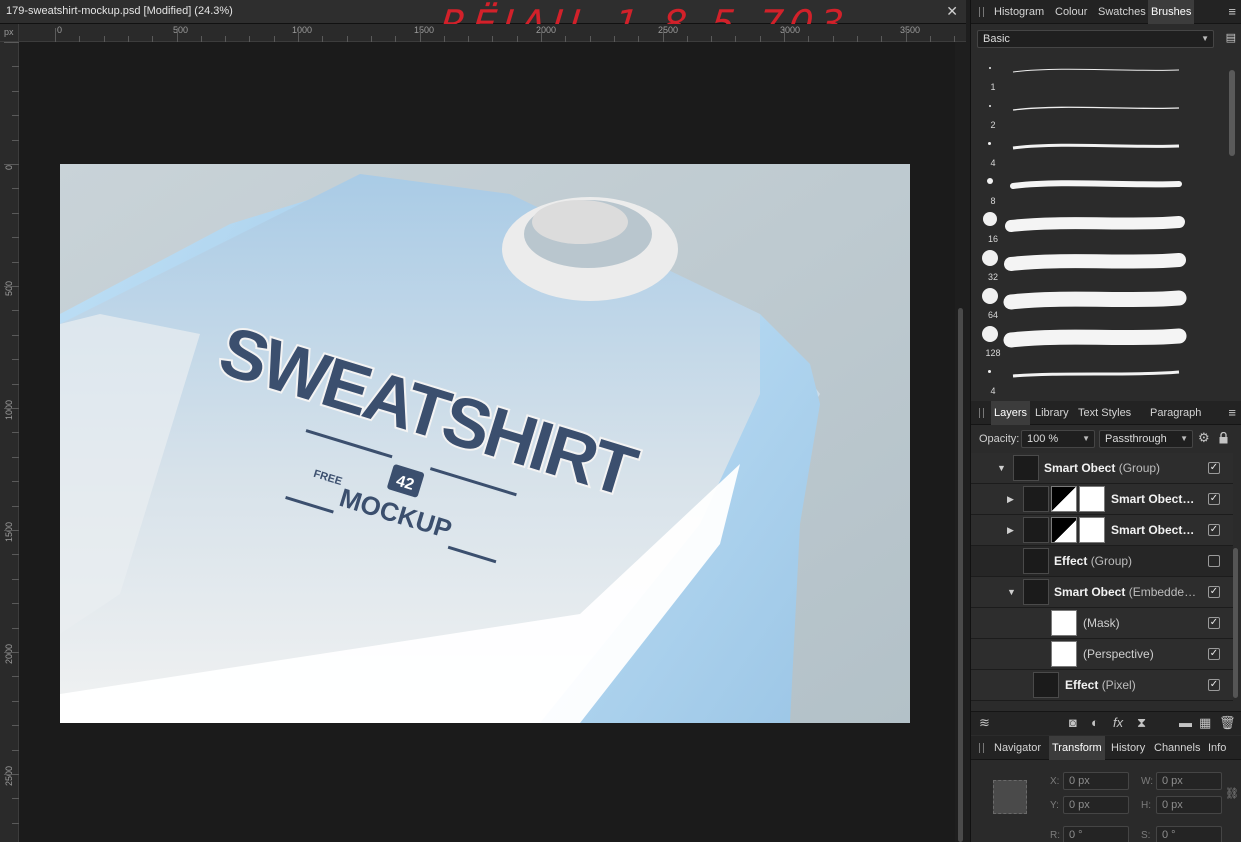 The width and height of the screenshot is (1241, 842). I want to click on close-icon: ✕, so click(952, 11).